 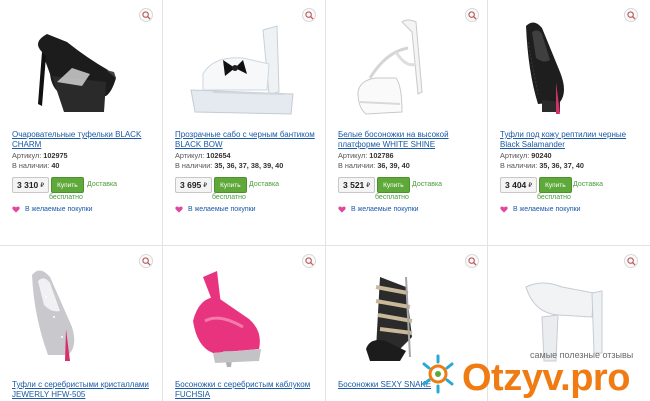 What do you see at coordinates (55, 165) in the screenshot?
I see `sizes-value: 40` at bounding box center [55, 165].